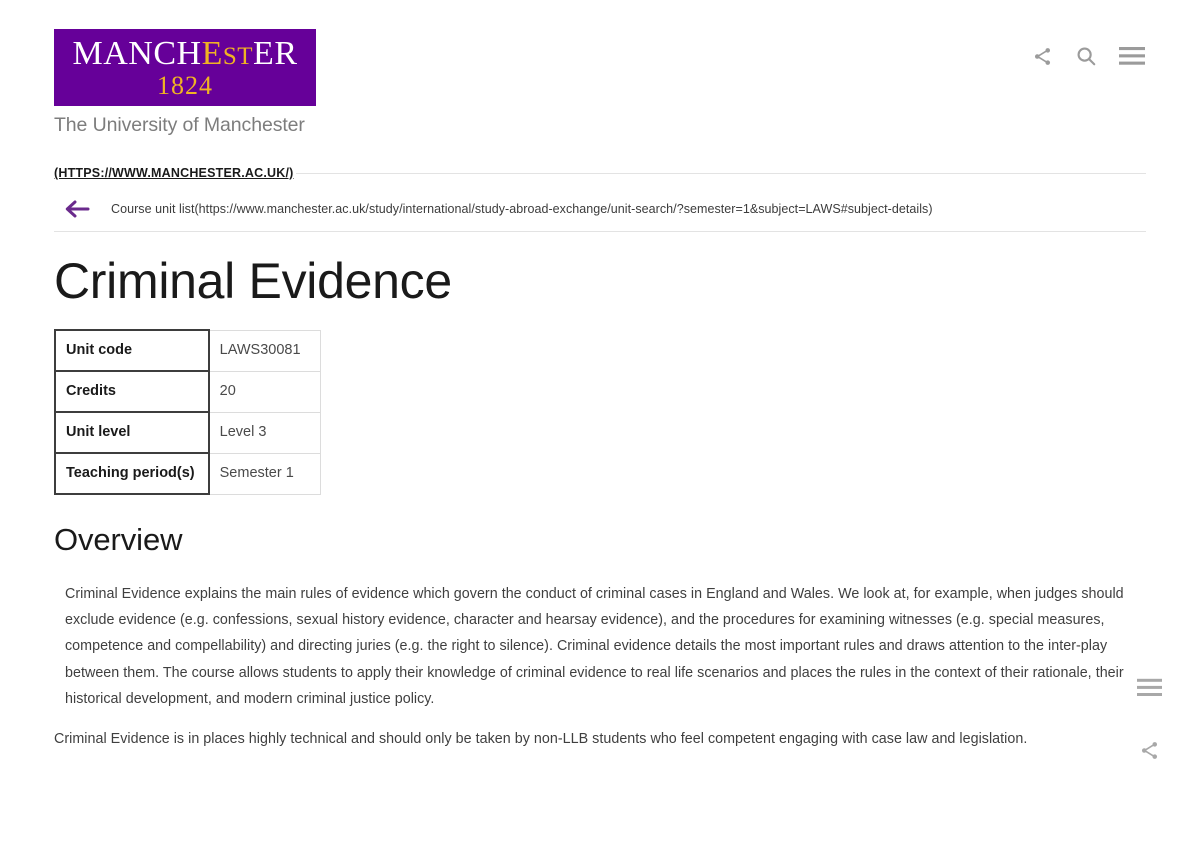  I want to click on table-row-value: LAWS30081, so click(265, 350).